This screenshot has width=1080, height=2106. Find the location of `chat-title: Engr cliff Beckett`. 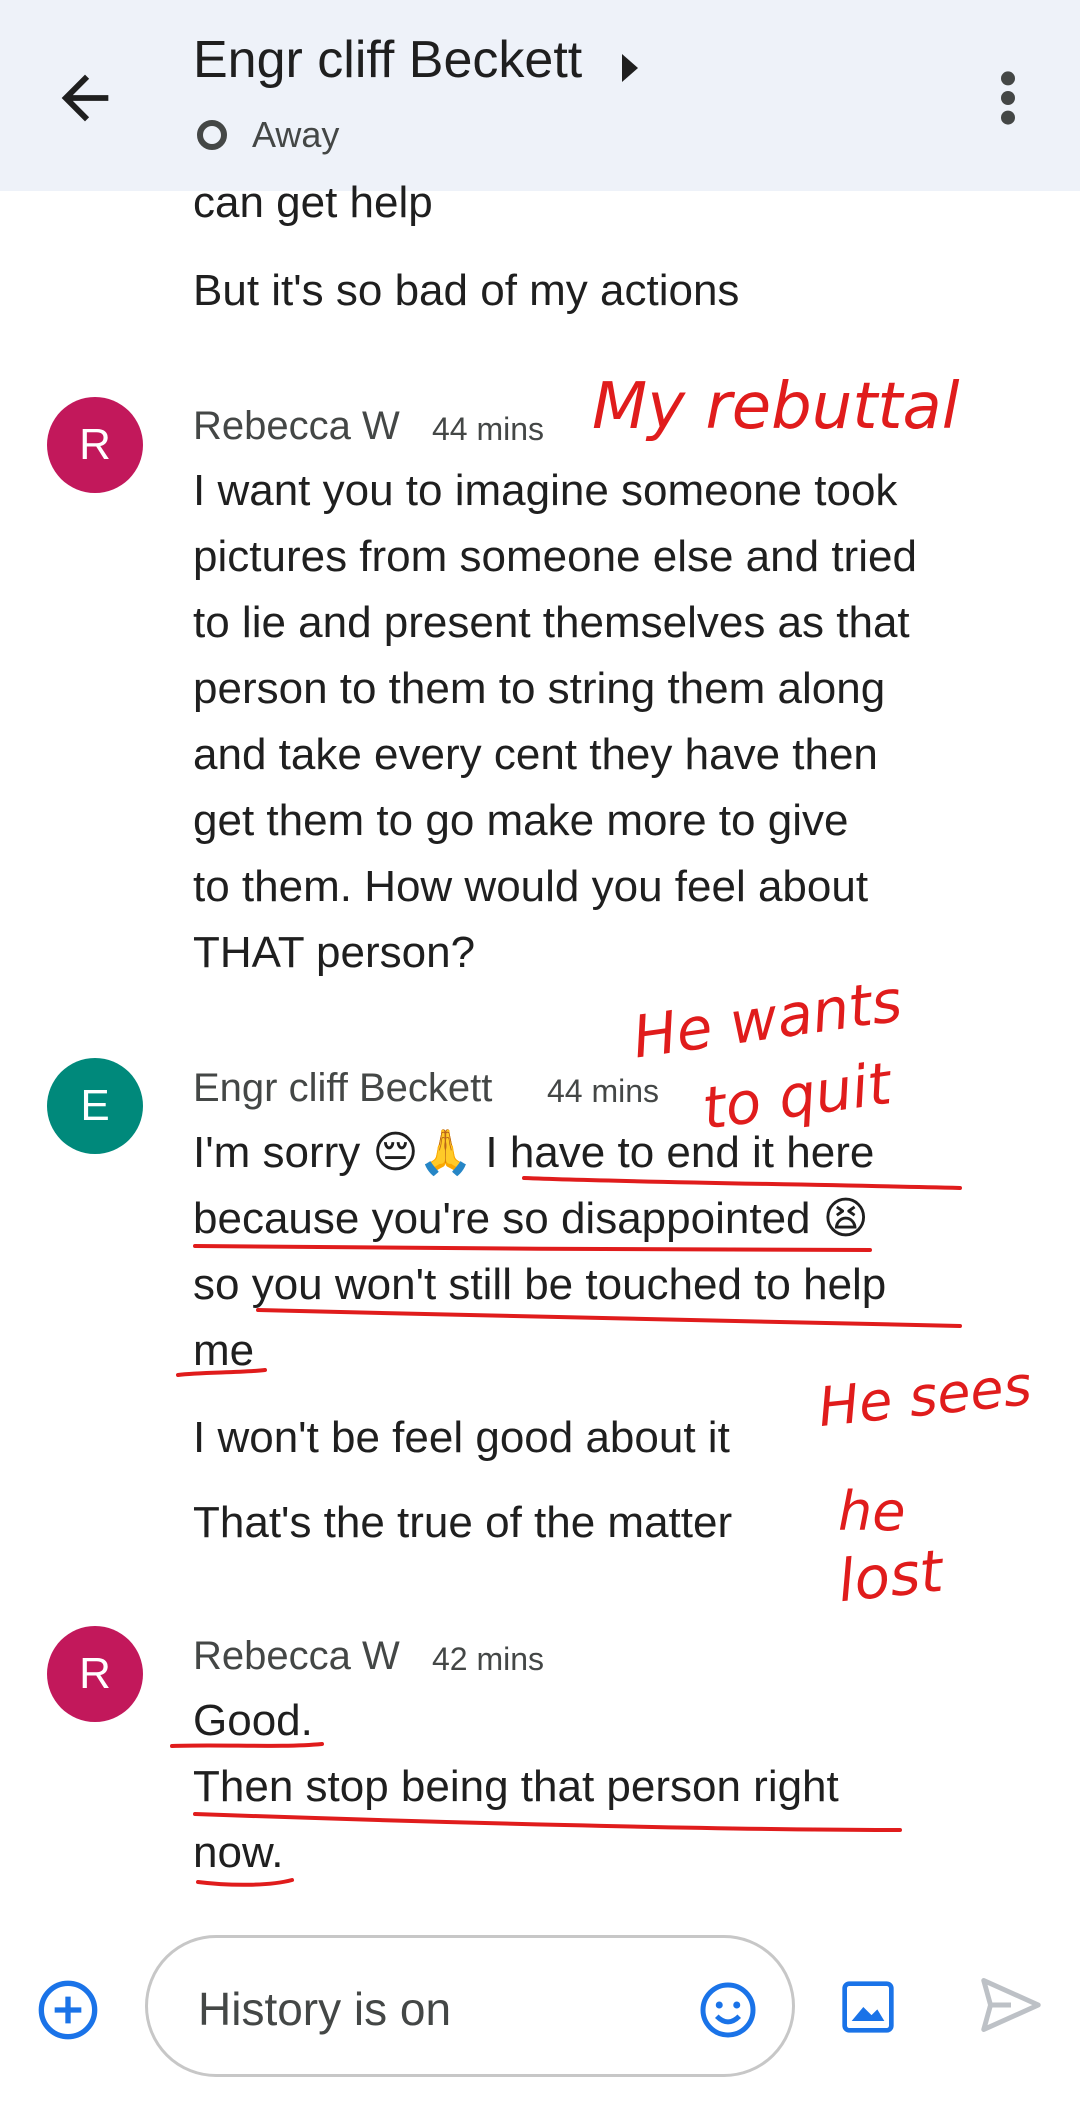

chat-title: Engr cliff Beckett is located at coordinates (387, 60).